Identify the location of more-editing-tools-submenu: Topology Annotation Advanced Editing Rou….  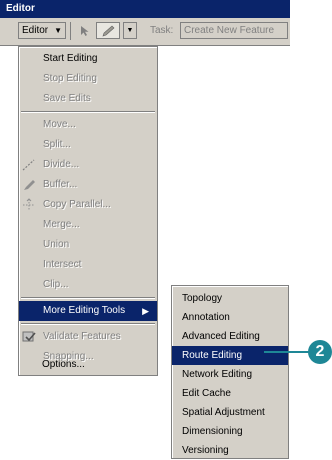
(230, 372).